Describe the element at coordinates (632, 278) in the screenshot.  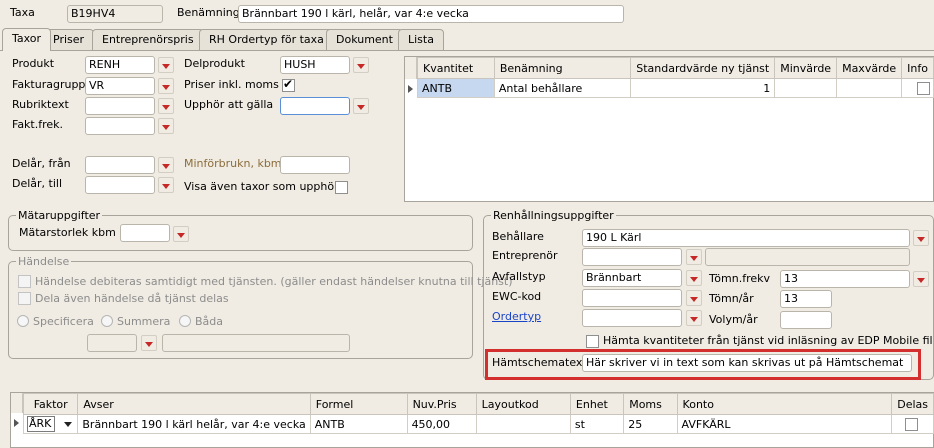
I see `avfallstyp-field: Brännbart` at that location.